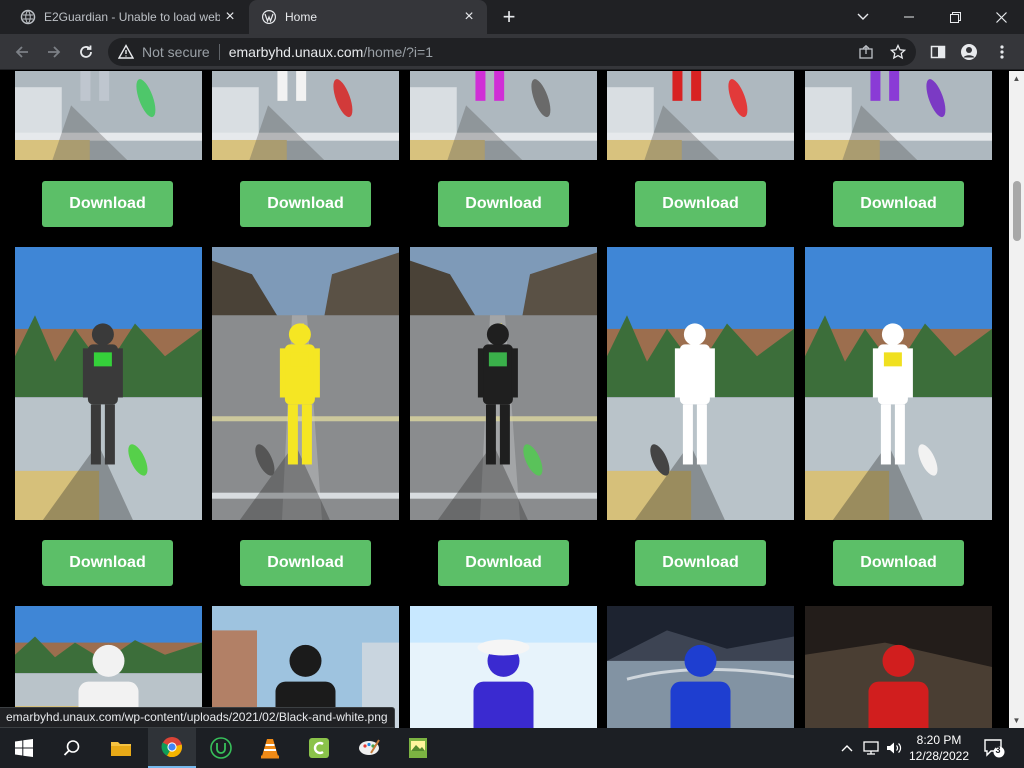  I want to click on vlc-cone-icon, so click(270, 749).